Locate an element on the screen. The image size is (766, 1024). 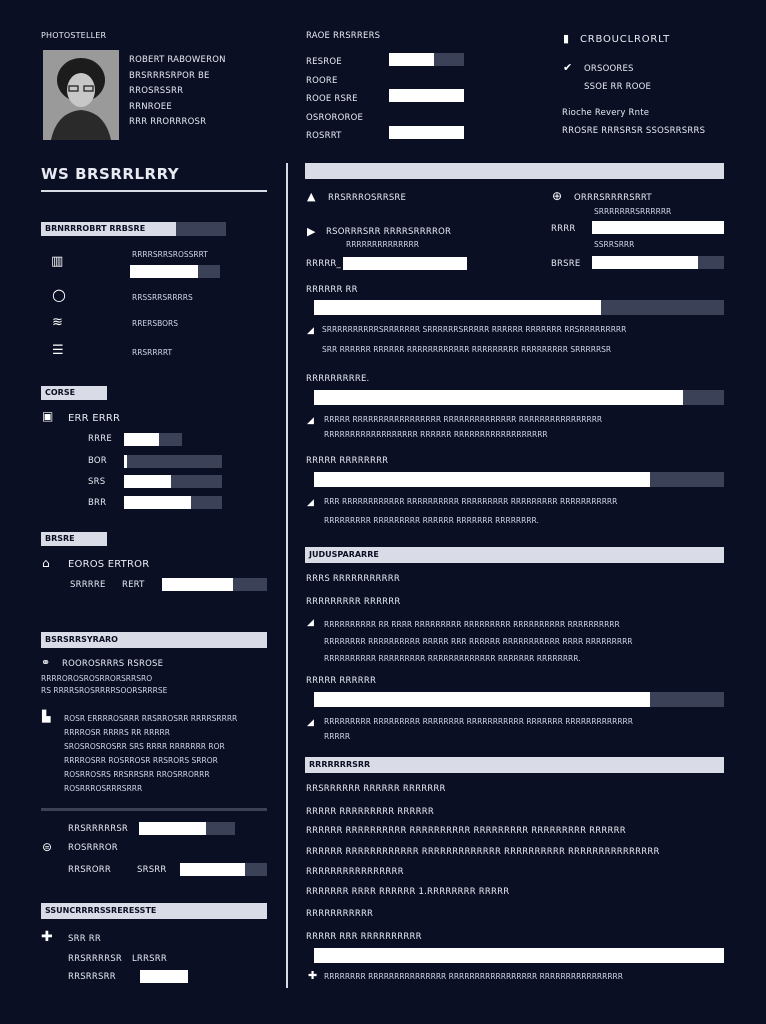
para-line: RRRROSRR ROSRROSR RRSRORS SRROR is located at coordinates (141, 760).